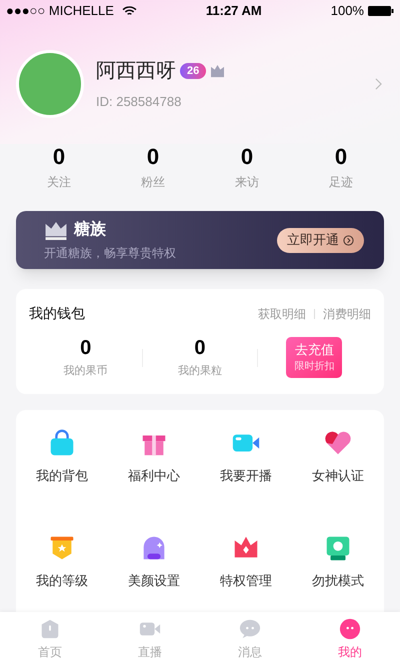  Describe the element at coordinates (234, 11) in the screenshot. I see `clock-time: 11:27 AM` at that location.